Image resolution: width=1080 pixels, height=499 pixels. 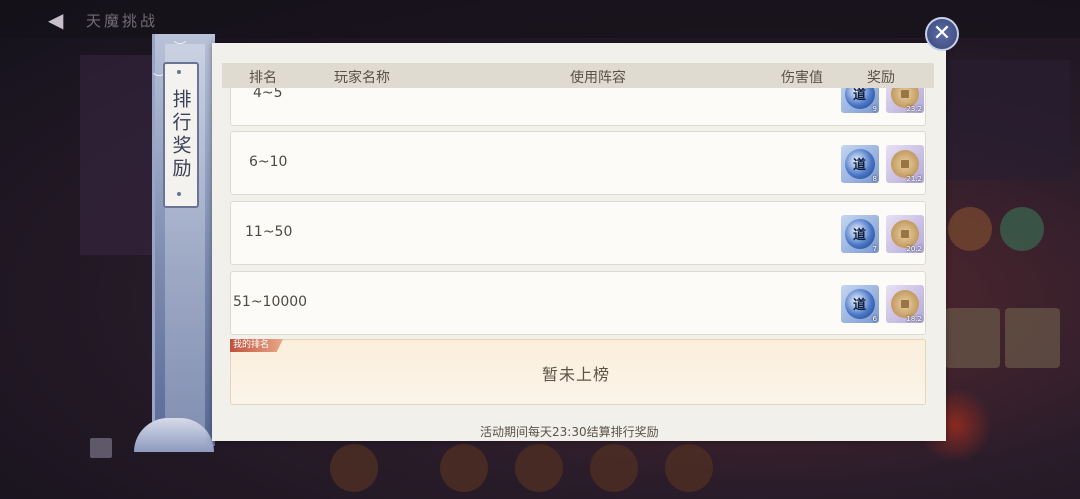 I want to click on reward-count: 18.2, so click(x=914, y=319).